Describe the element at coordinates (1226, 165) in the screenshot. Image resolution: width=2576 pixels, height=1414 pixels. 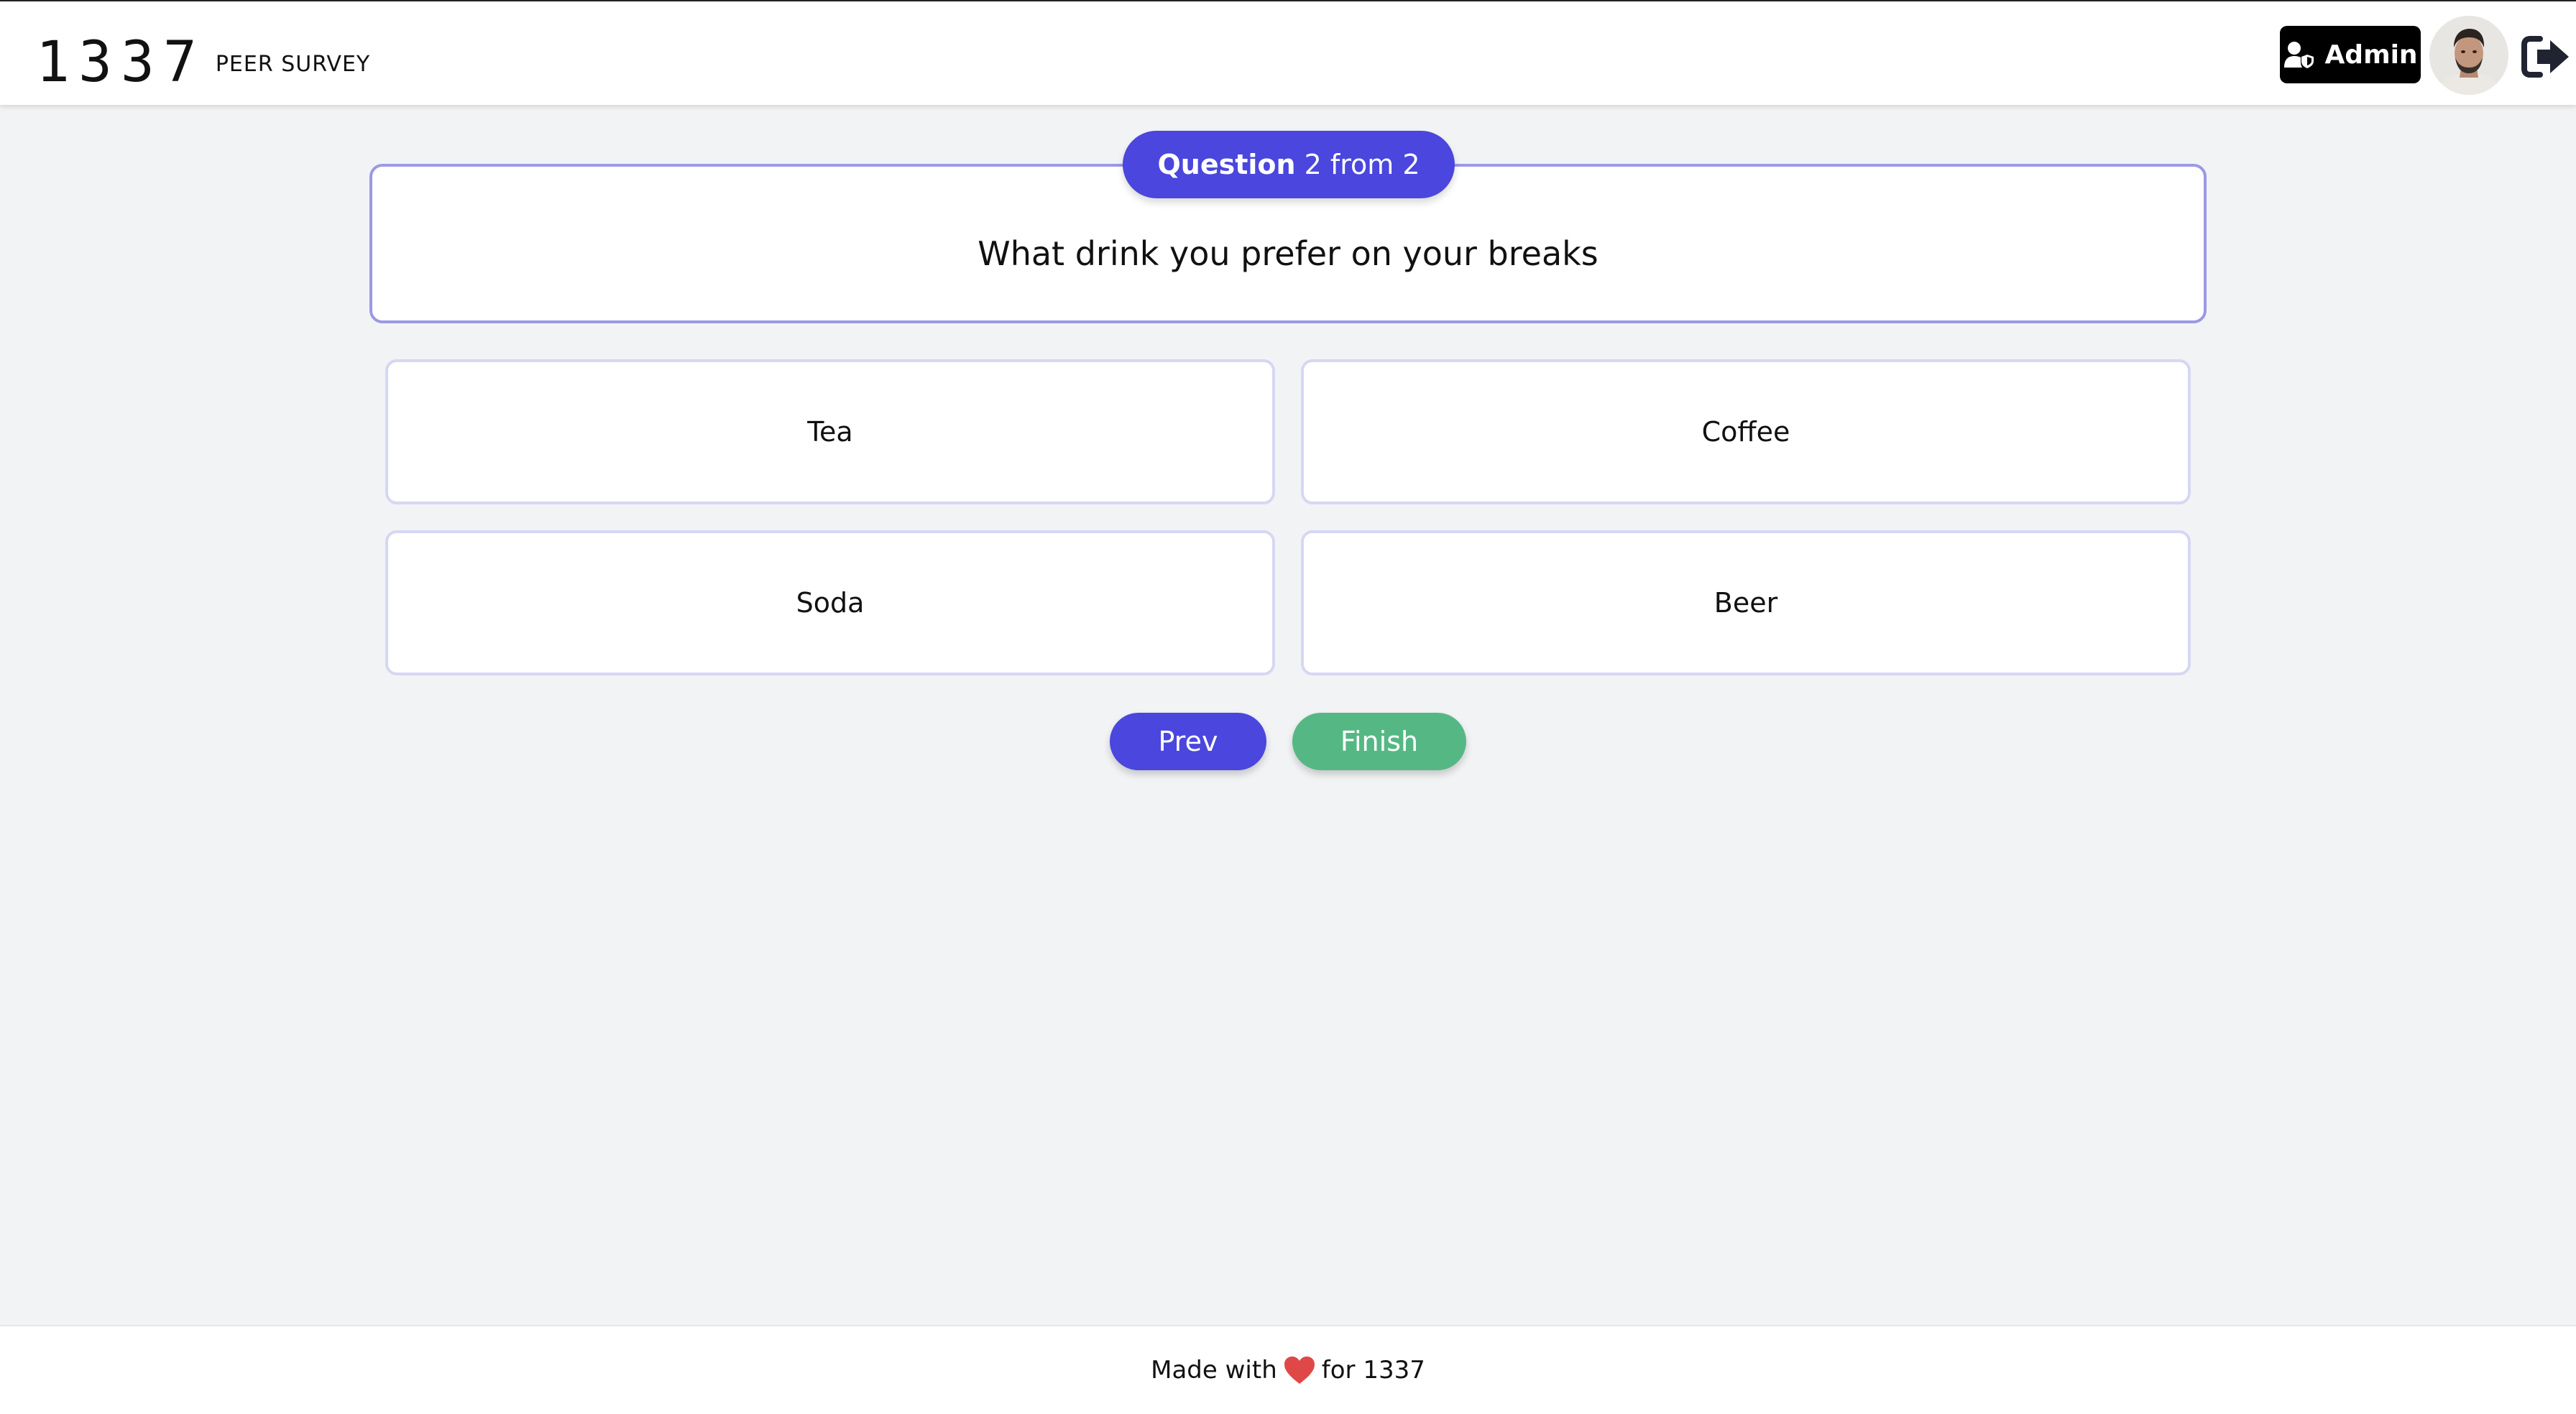
I see `question-label: Question` at that location.